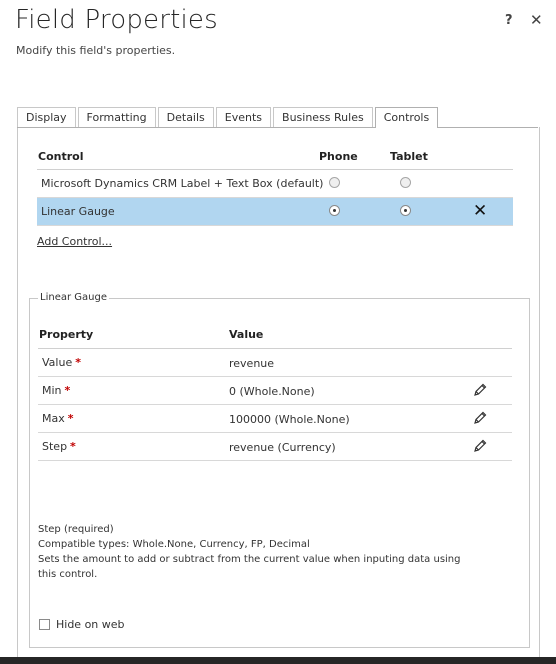  What do you see at coordinates (76, 529) in the screenshot?
I see `description-title: Step (required)` at bounding box center [76, 529].